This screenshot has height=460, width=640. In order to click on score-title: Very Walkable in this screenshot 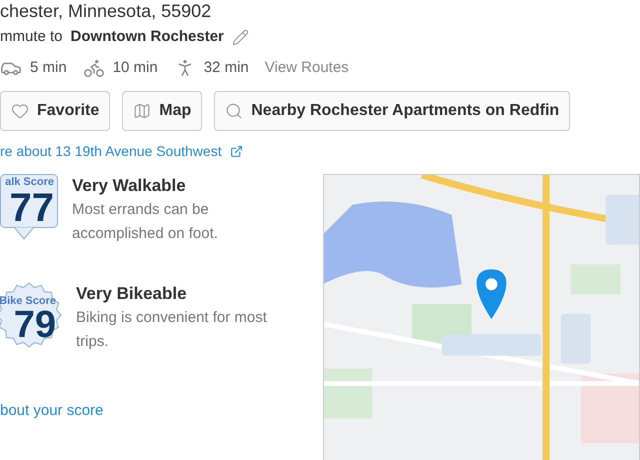, I will do `click(129, 186)`.